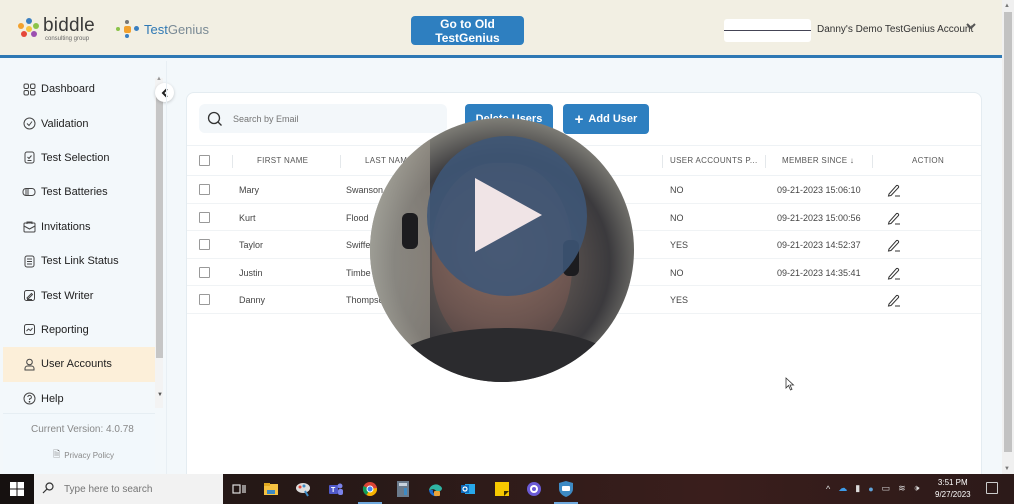 The image size is (1014, 504). What do you see at coordinates (74, 192) in the screenshot?
I see `sidebar-item-label: Test Batteries` at bounding box center [74, 192].